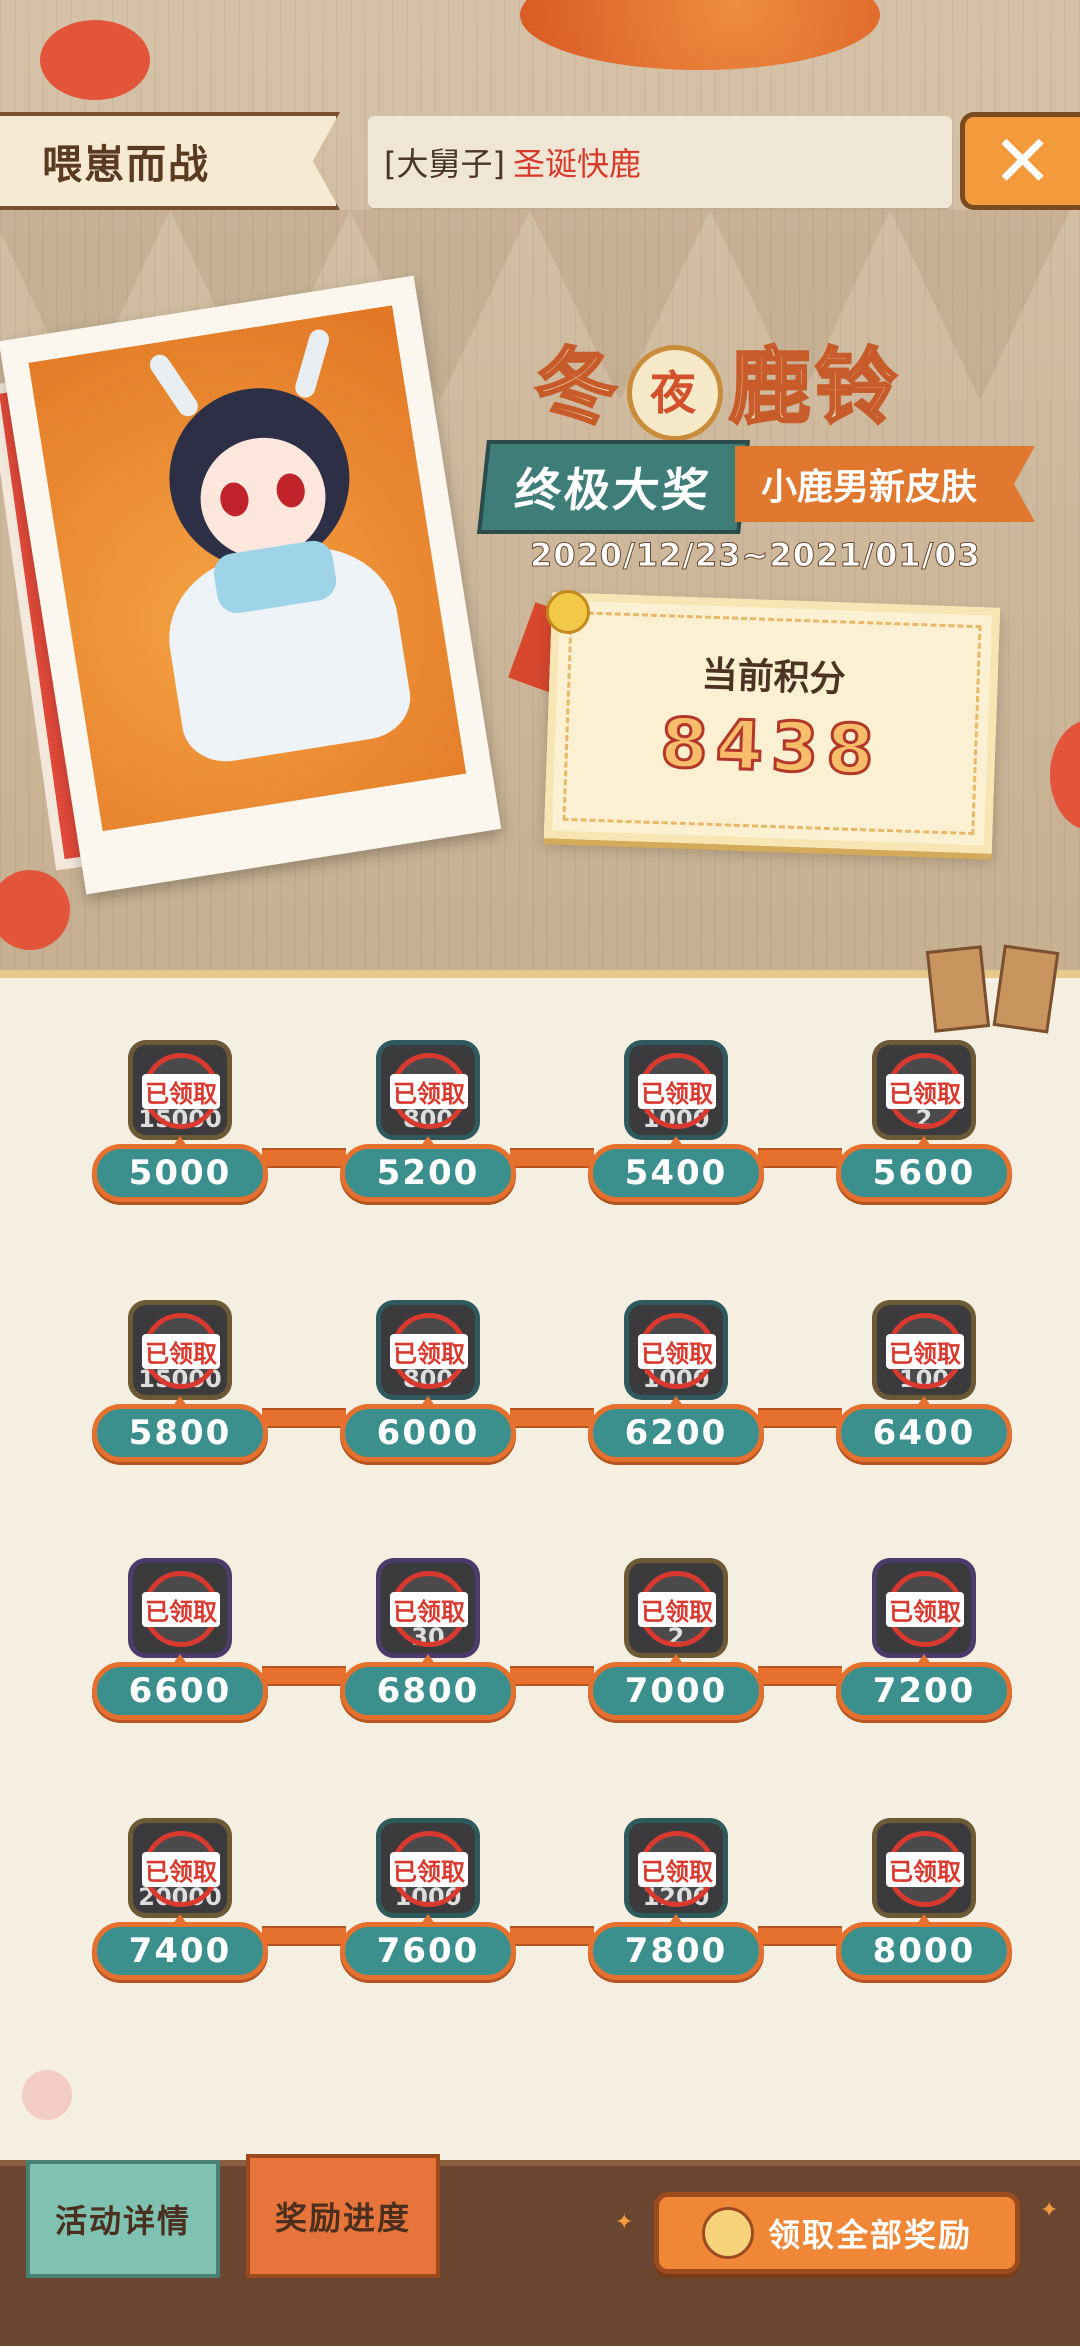 The width and height of the screenshot is (1080, 2346). What do you see at coordinates (343, 2216) in the screenshot?
I see `tab-reward-progress: 奖励进度` at bounding box center [343, 2216].